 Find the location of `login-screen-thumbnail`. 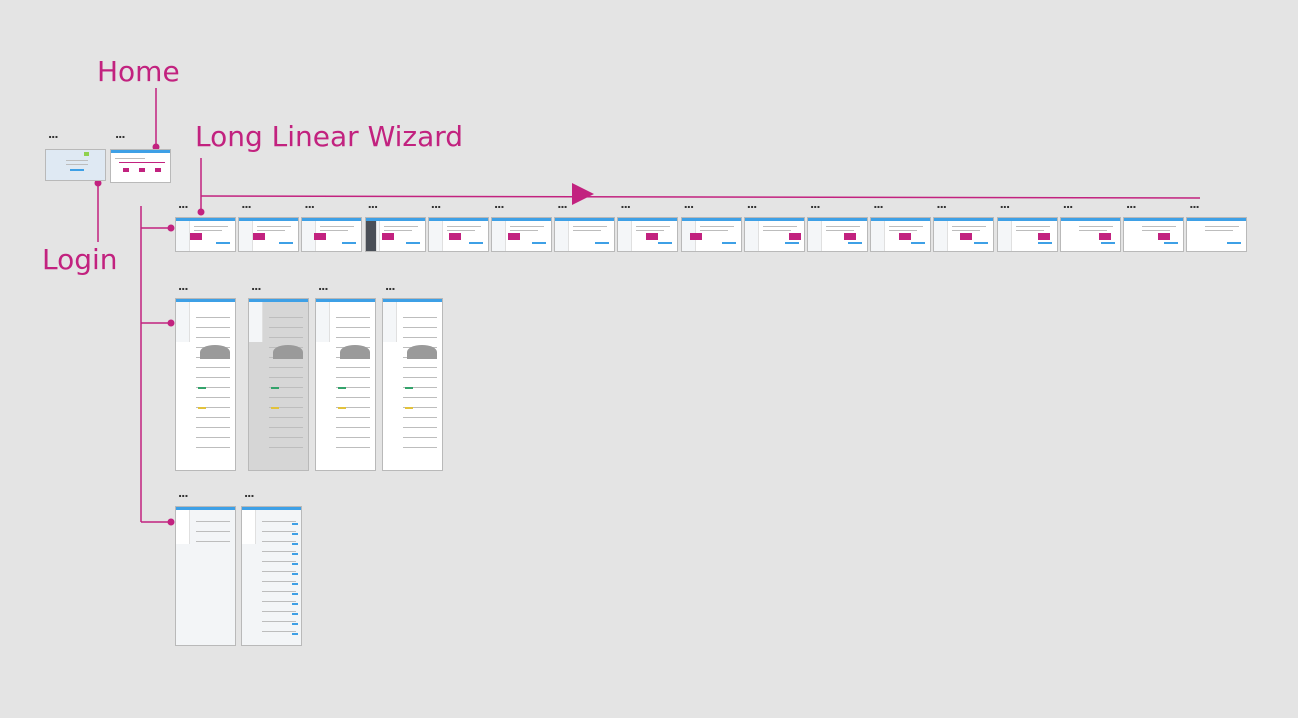

login-screen-thumbnail is located at coordinates (75, 165).